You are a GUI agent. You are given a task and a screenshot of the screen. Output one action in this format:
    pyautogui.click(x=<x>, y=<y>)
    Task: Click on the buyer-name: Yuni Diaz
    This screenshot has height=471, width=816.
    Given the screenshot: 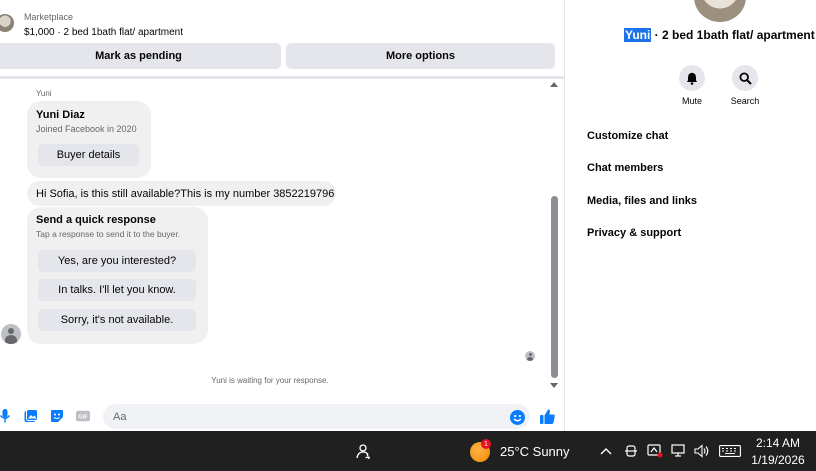 What is the action you would take?
    pyautogui.click(x=60, y=115)
    